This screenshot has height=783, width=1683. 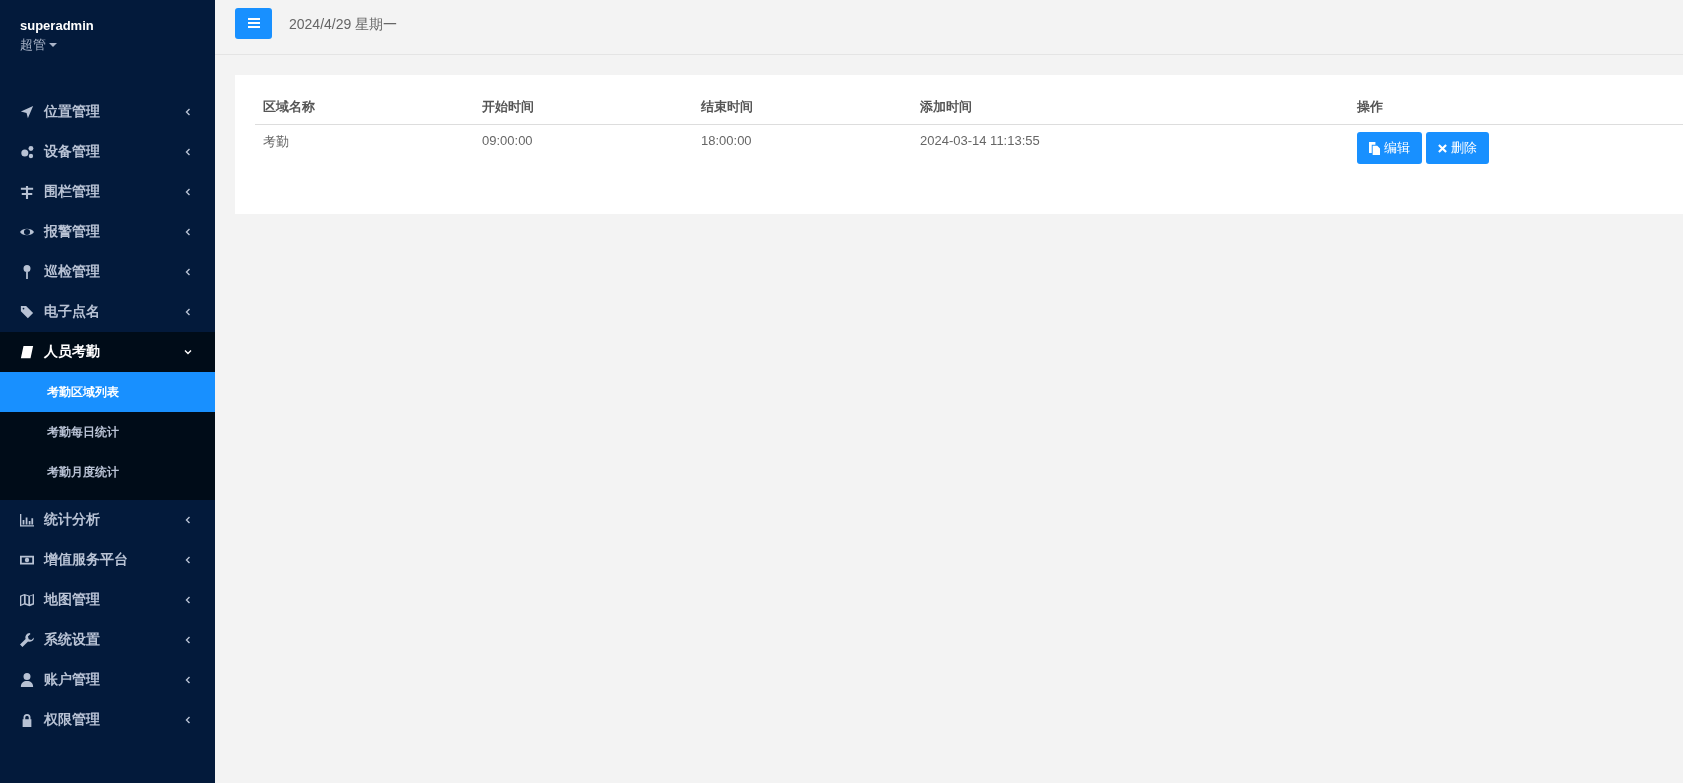 I want to click on menu-item: 位置管理, so click(x=107, y=112).